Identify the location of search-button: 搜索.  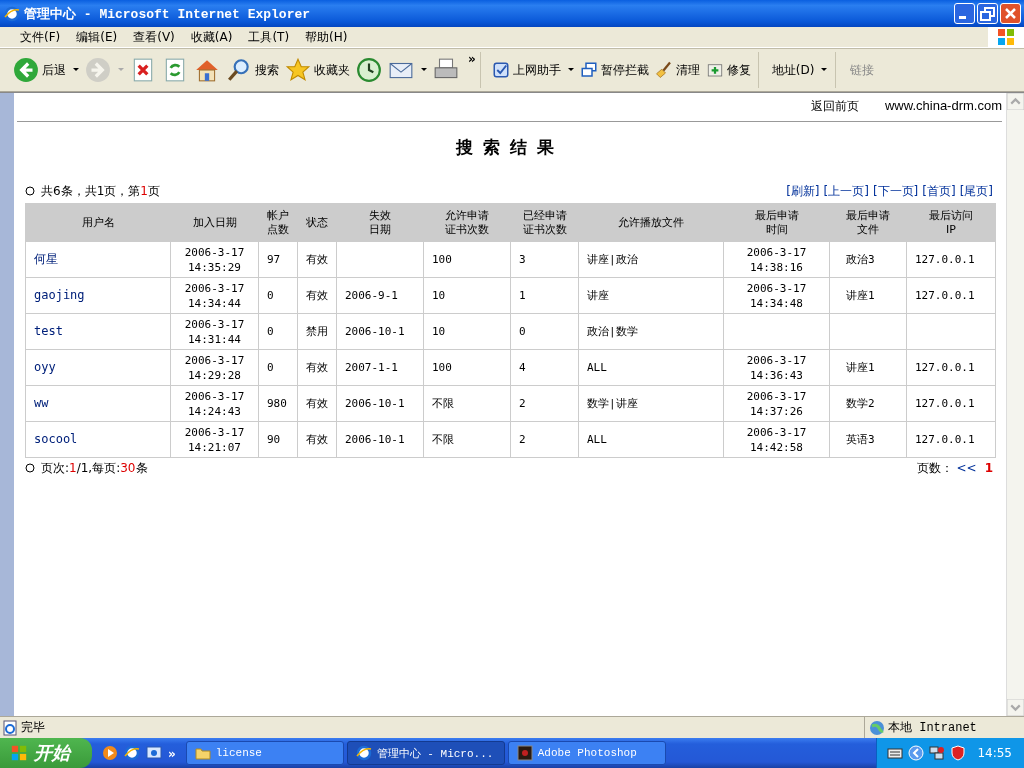
(252, 70).